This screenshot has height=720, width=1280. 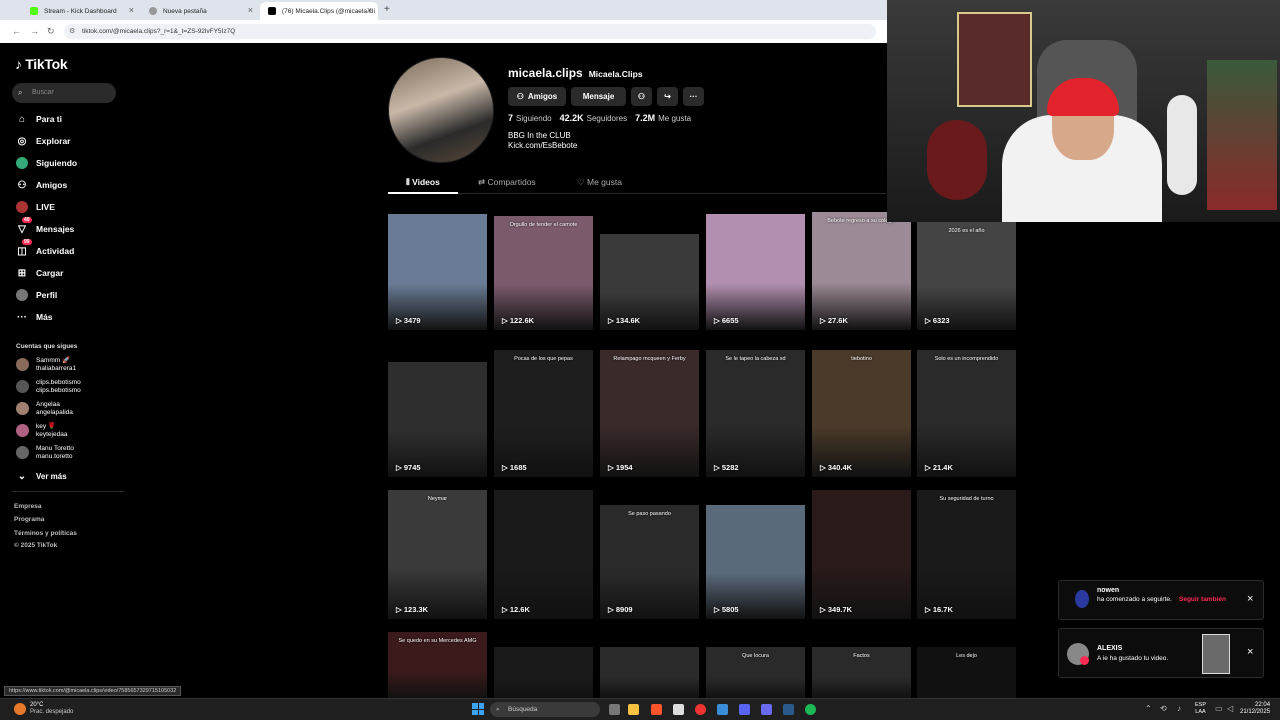 I want to click on footer-link-programa: Programa, so click(x=29, y=519).